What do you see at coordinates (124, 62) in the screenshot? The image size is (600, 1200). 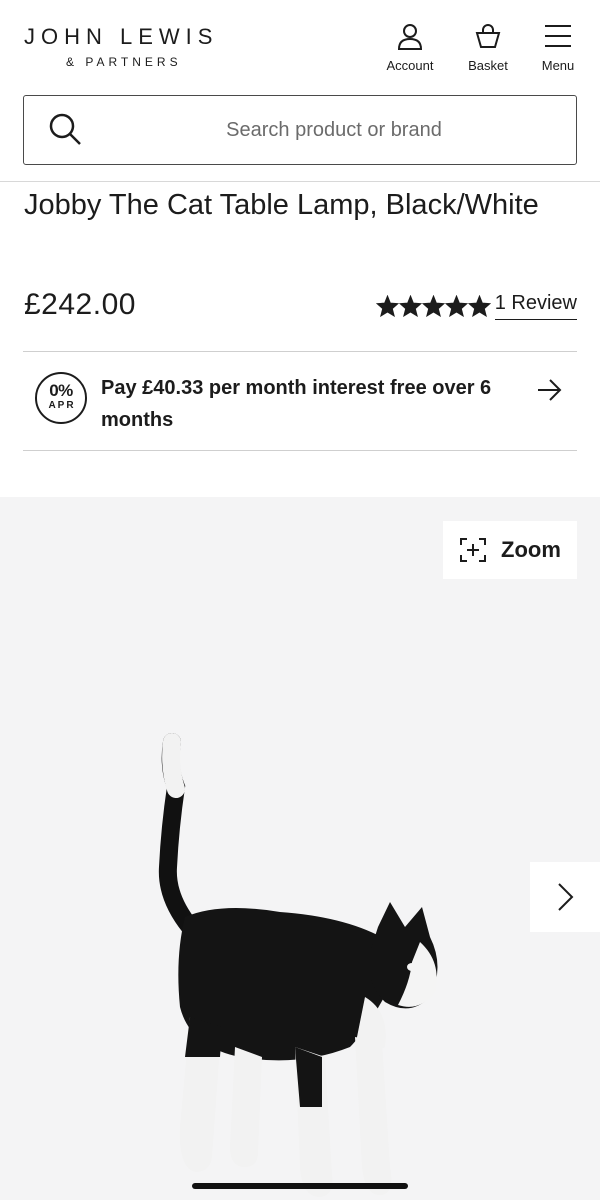 I see `logo-sub-text: & PARTNERS` at bounding box center [124, 62].